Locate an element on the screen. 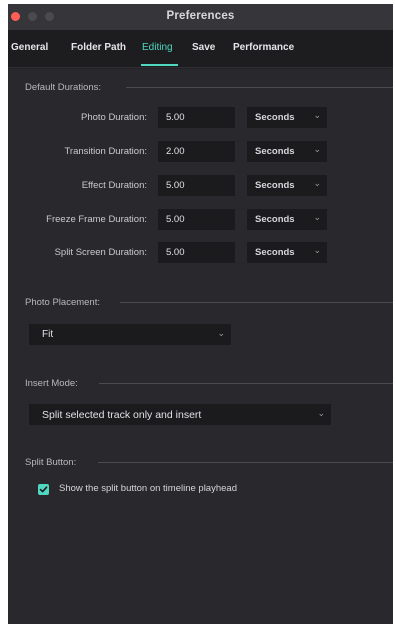  effect-duration-input: 5.00 is located at coordinates (196, 185).